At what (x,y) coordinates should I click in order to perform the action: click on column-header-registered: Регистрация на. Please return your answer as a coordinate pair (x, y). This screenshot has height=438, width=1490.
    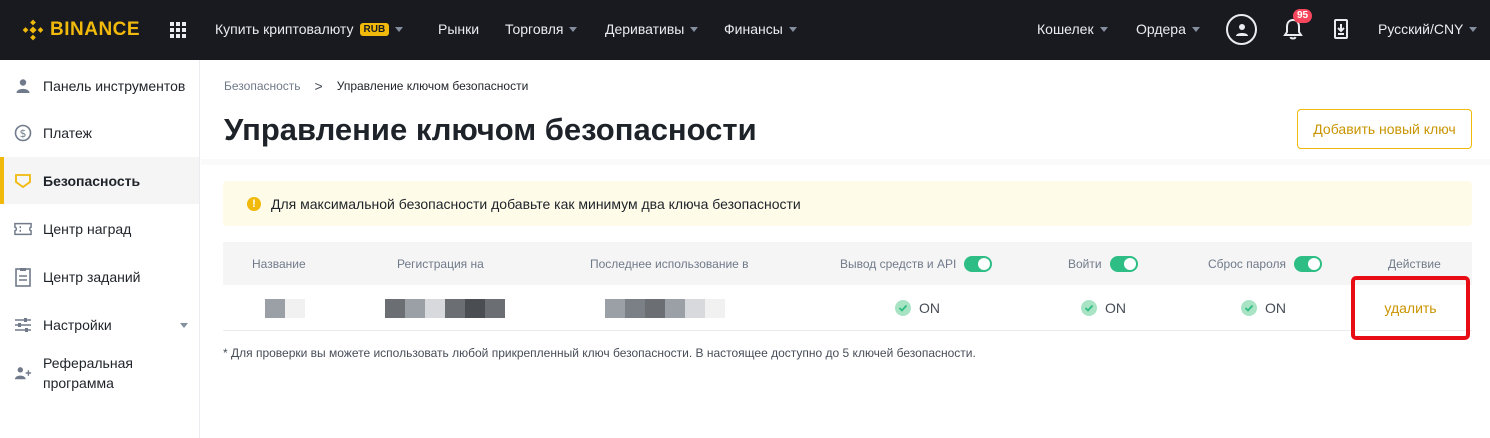
    Looking at the image, I should click on (440, 263).